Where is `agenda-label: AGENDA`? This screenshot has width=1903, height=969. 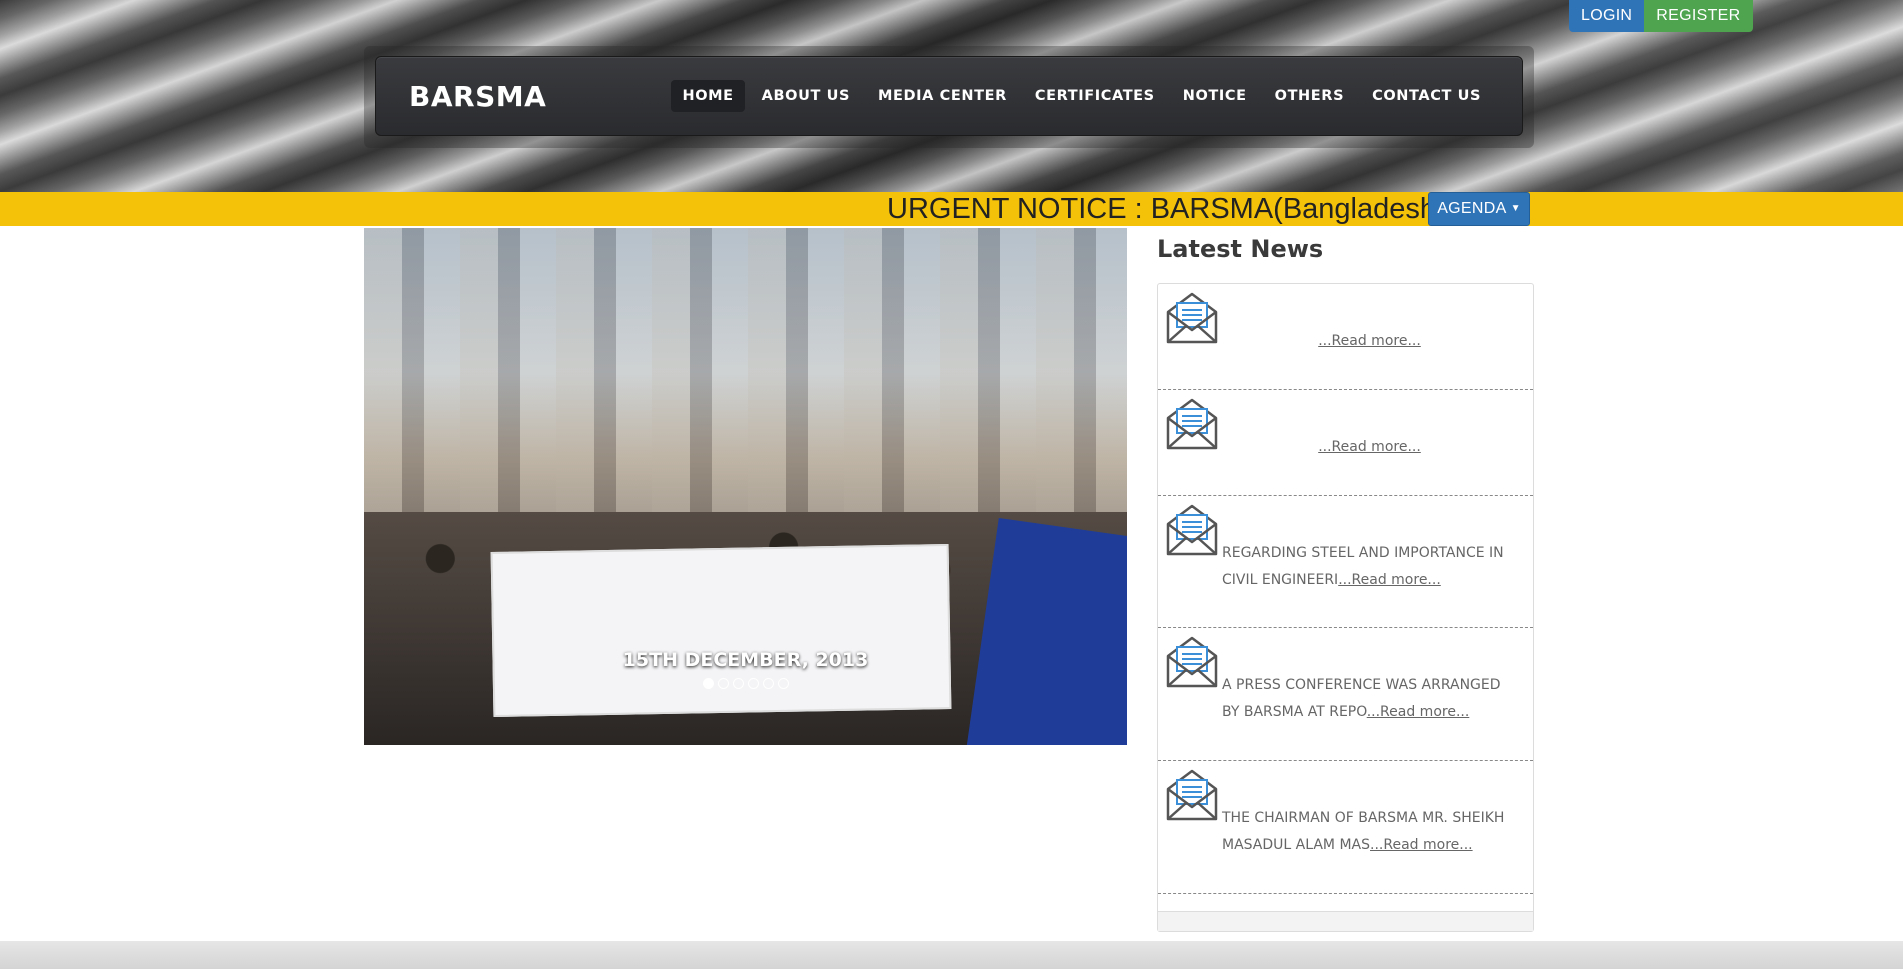 agenda-label: AGENDA is located at coordinates (1472, 208).